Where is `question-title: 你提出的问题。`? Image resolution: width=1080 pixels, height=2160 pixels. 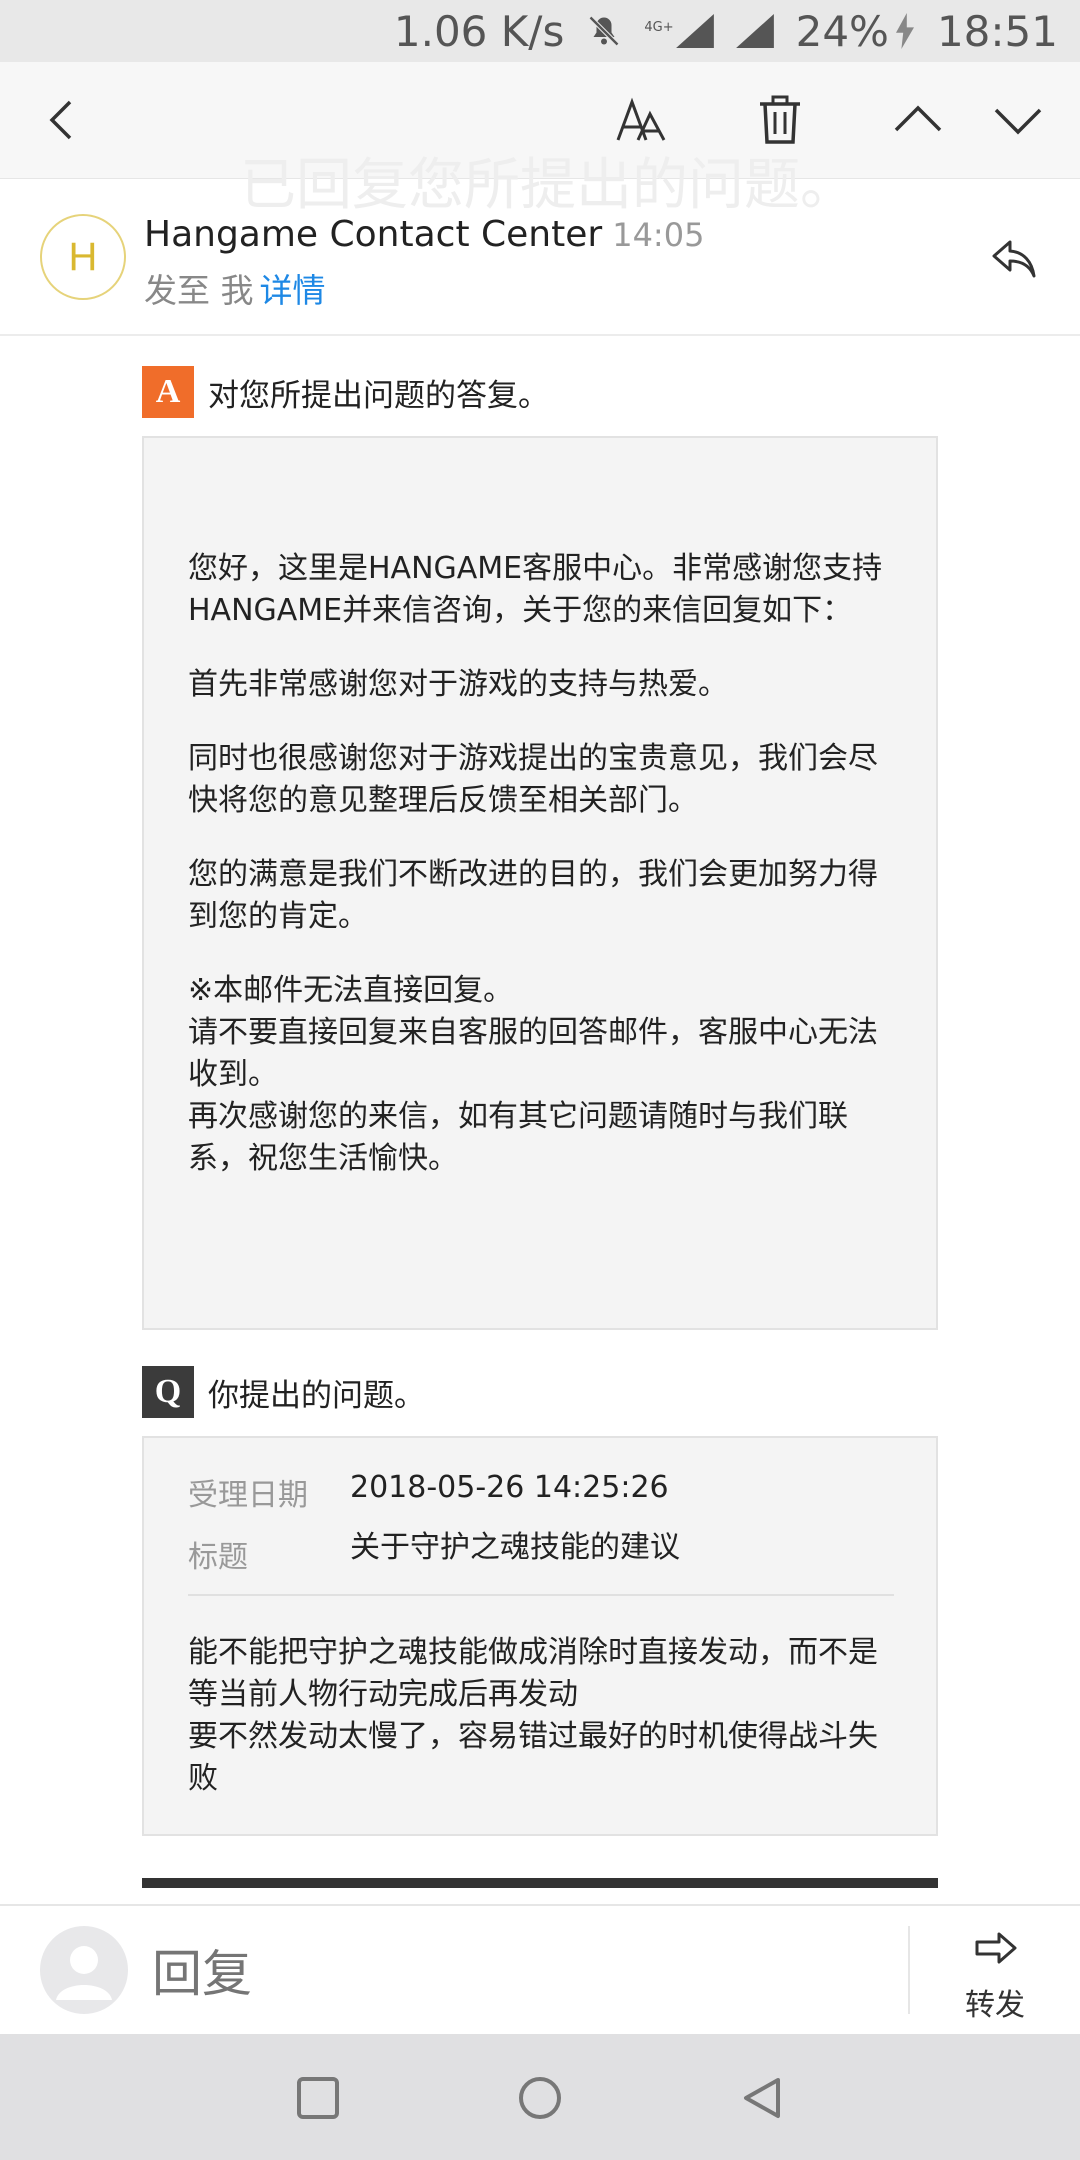
question-title: 你提出的问题。 is located at coordinates (316, 1395).